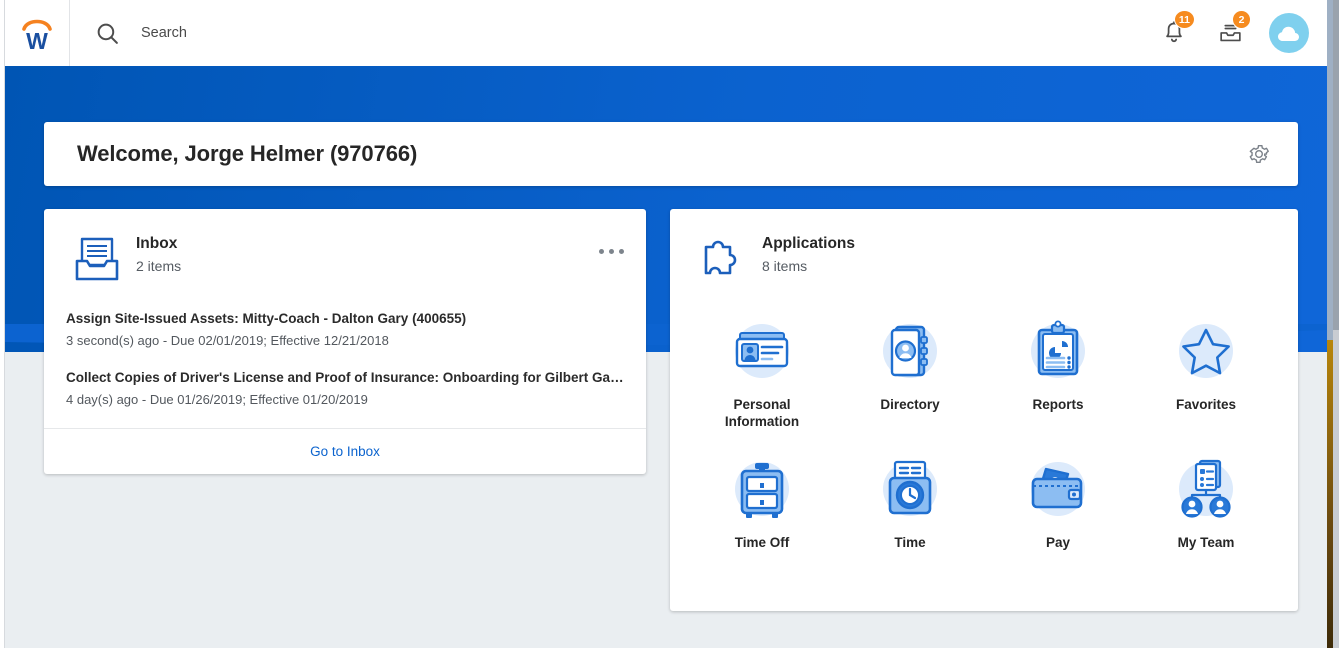  What do you see at coordinates (1241, 19) in the screenshot?
I see `header-inbox-badge: 2` at bounding box center [1241, 19].